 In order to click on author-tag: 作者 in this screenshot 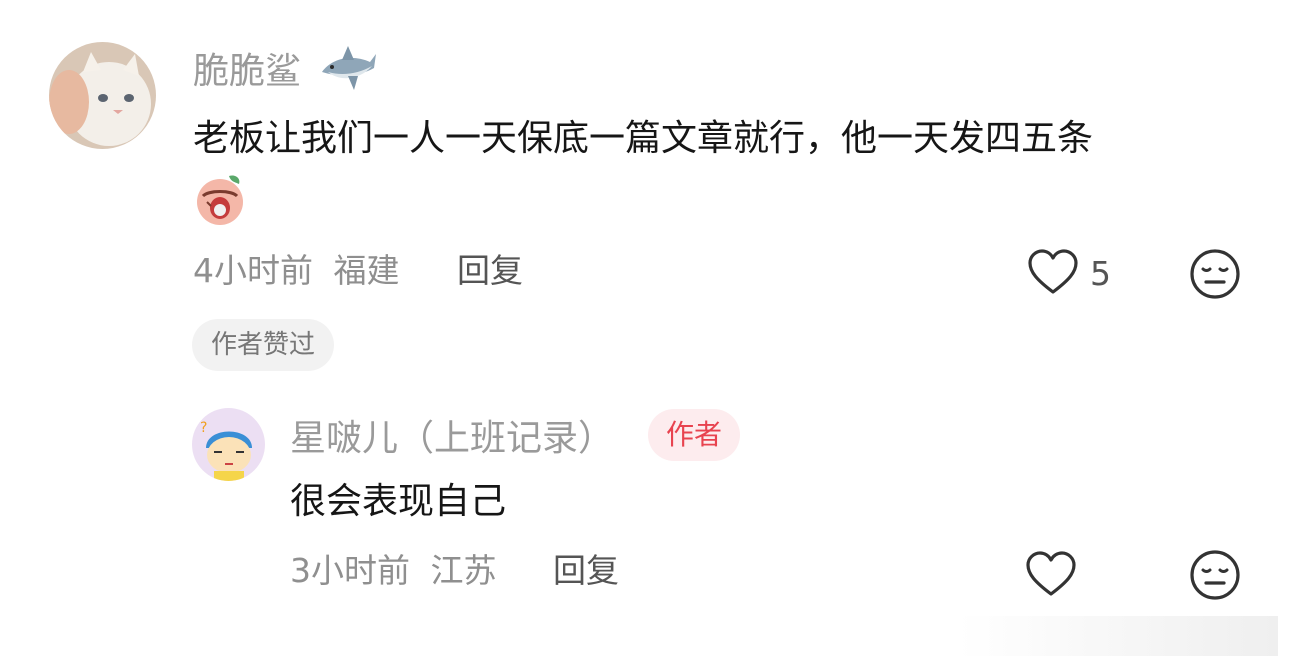, I will do `click(694, 435)`.